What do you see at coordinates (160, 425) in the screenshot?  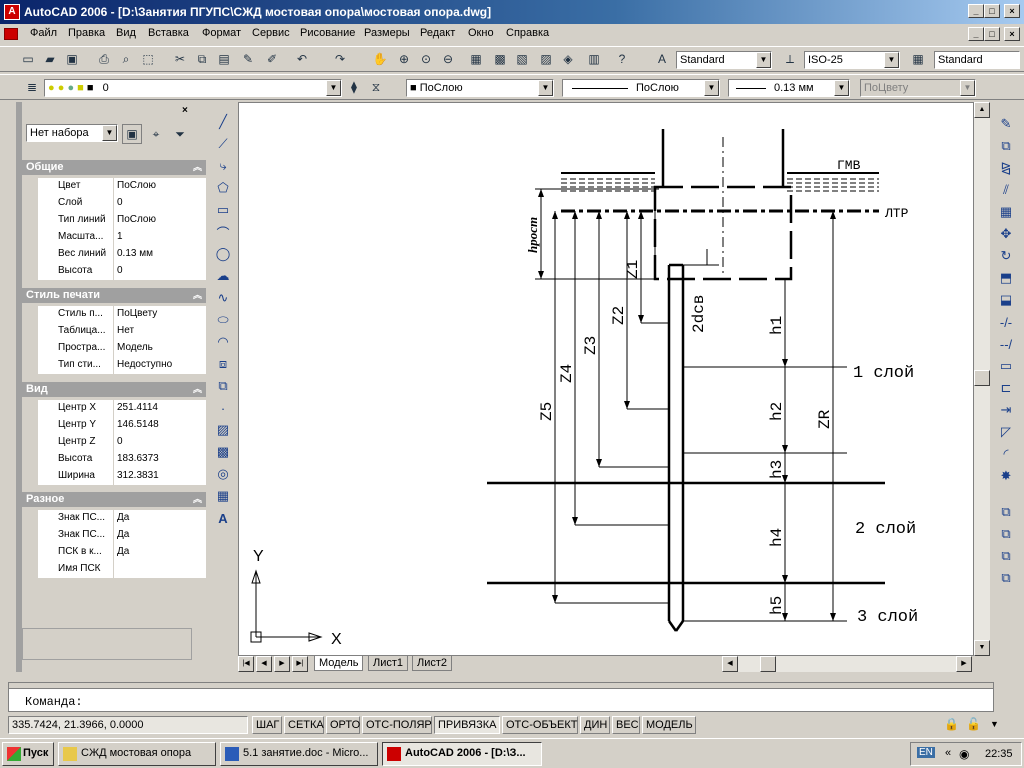 I see `property-value: 146.5148` at bounding box center [160, 425].